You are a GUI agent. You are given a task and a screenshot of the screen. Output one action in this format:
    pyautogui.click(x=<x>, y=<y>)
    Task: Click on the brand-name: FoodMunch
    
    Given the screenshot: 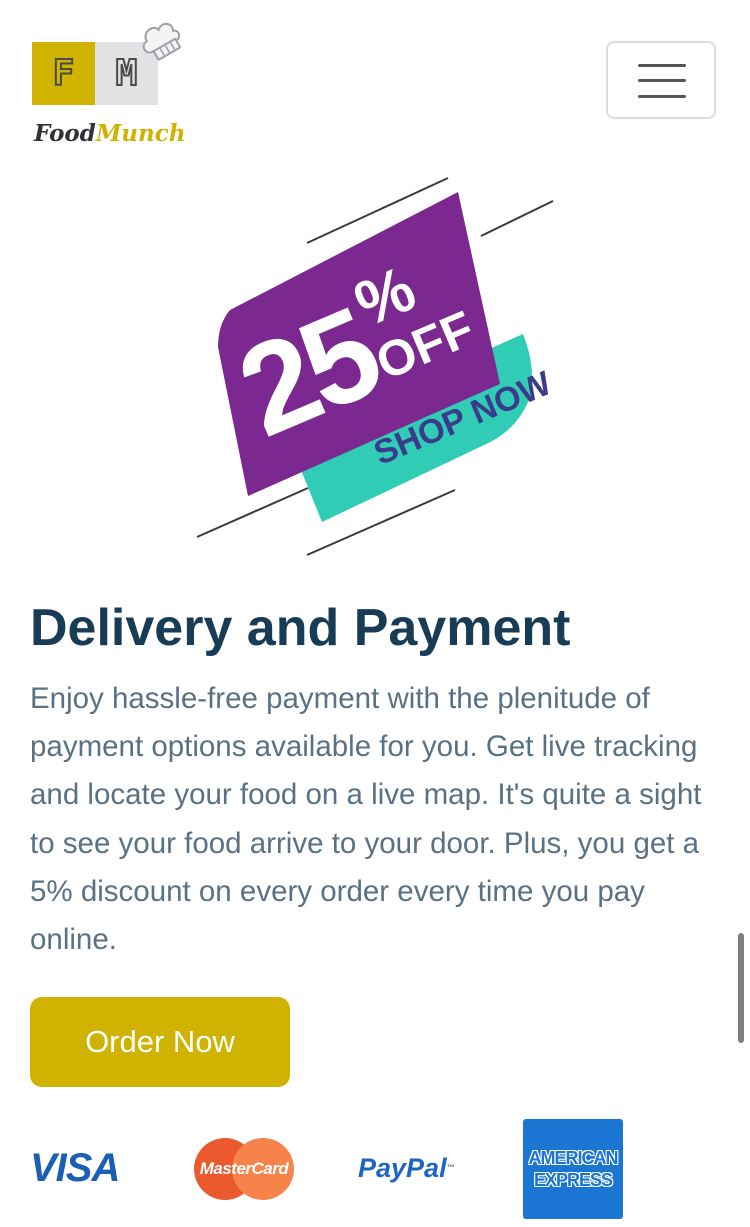 What is the action you would take?
    pyautogui.click(x=109, y=133)
    